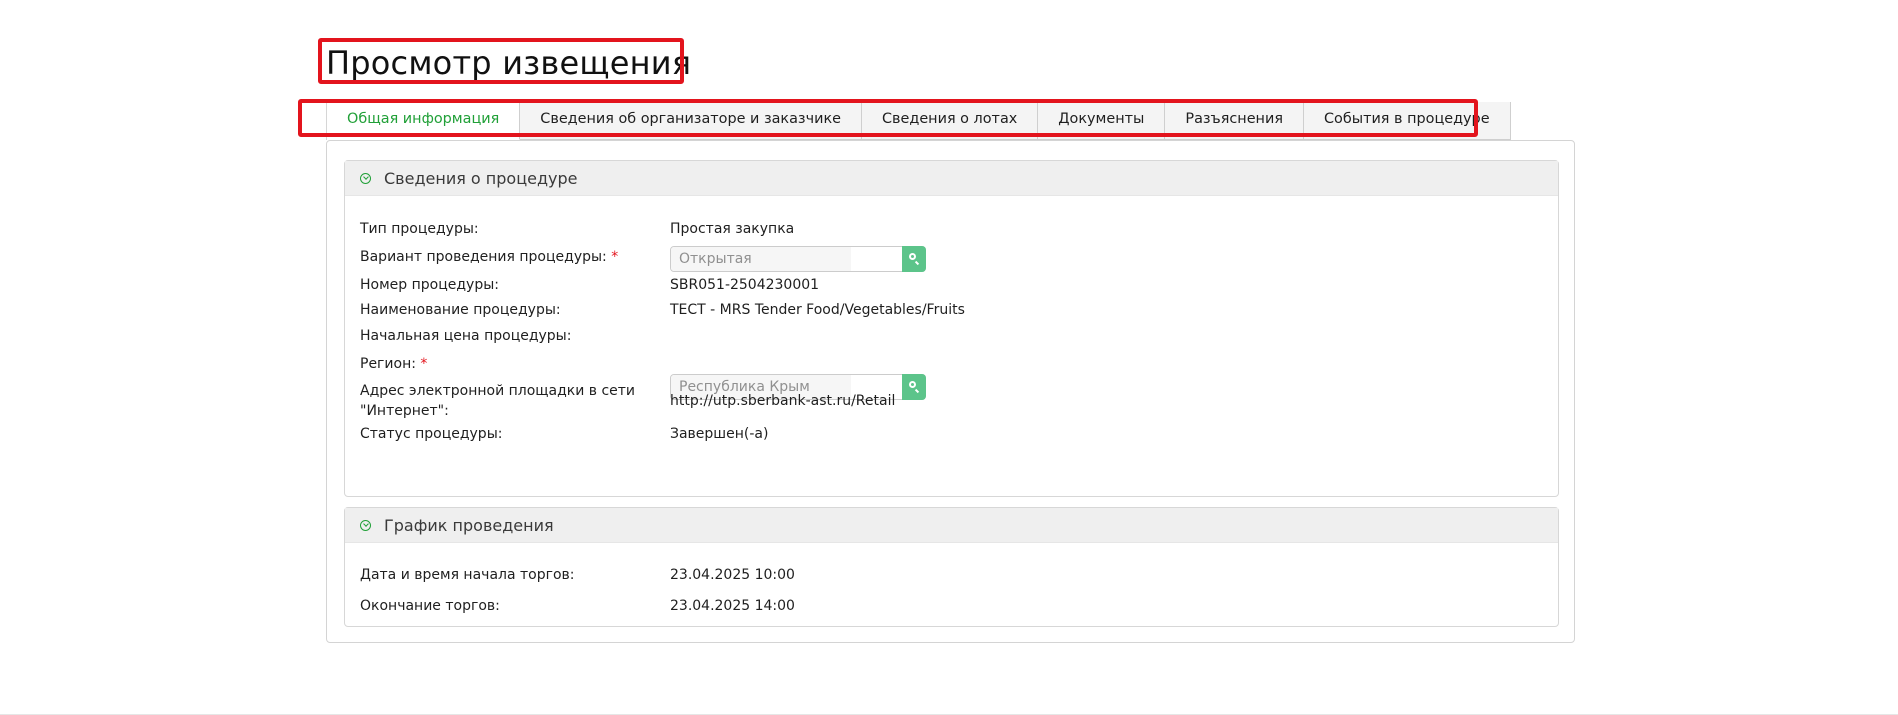 Image resolution: width=1898 pixels, height=715 pixels. I want to click on platform-address-value: http://utp.sberbank-ast.ru/Retail, so click(783, 401).